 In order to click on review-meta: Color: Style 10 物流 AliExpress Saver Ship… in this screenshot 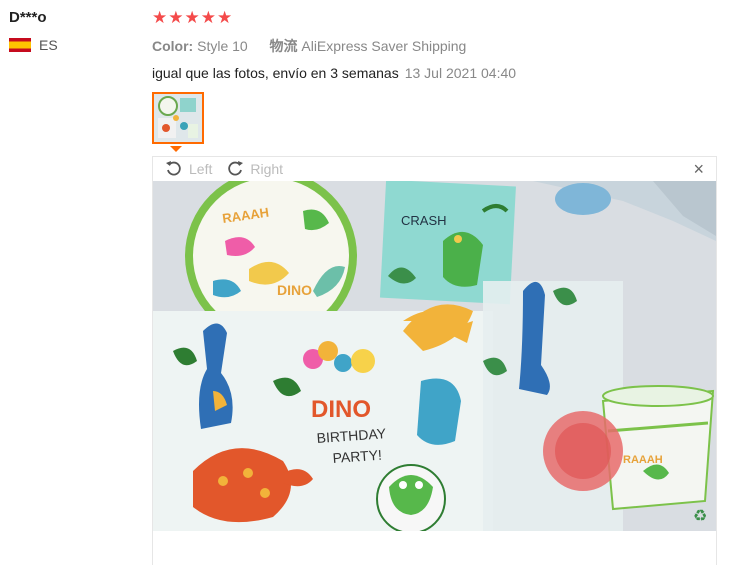, I will do `click(447, 46)`.